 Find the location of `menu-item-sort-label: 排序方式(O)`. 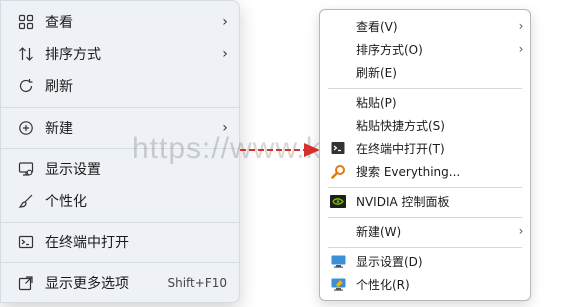

menu-item-sort-label: 排序方式(O) is located at coordinates (389, 49).